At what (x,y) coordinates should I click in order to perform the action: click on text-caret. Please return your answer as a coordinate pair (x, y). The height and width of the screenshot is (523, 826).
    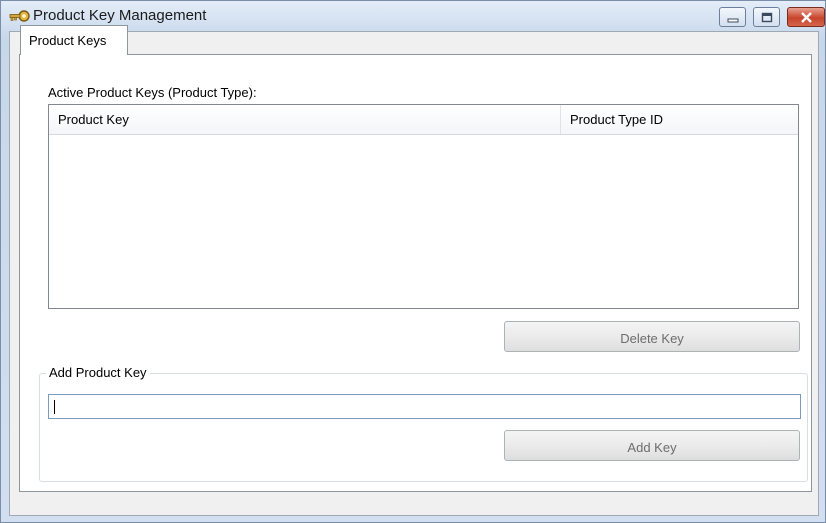
    Looking at the image, I should click on (54, 407).